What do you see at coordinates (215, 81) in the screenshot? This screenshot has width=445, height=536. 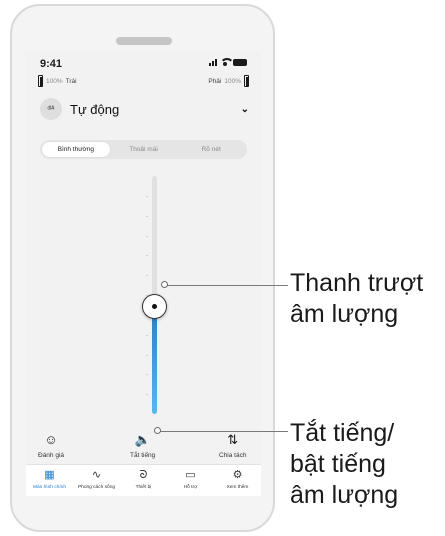 I see `right-aid-label: Phải` at bounding box center [215, 81].